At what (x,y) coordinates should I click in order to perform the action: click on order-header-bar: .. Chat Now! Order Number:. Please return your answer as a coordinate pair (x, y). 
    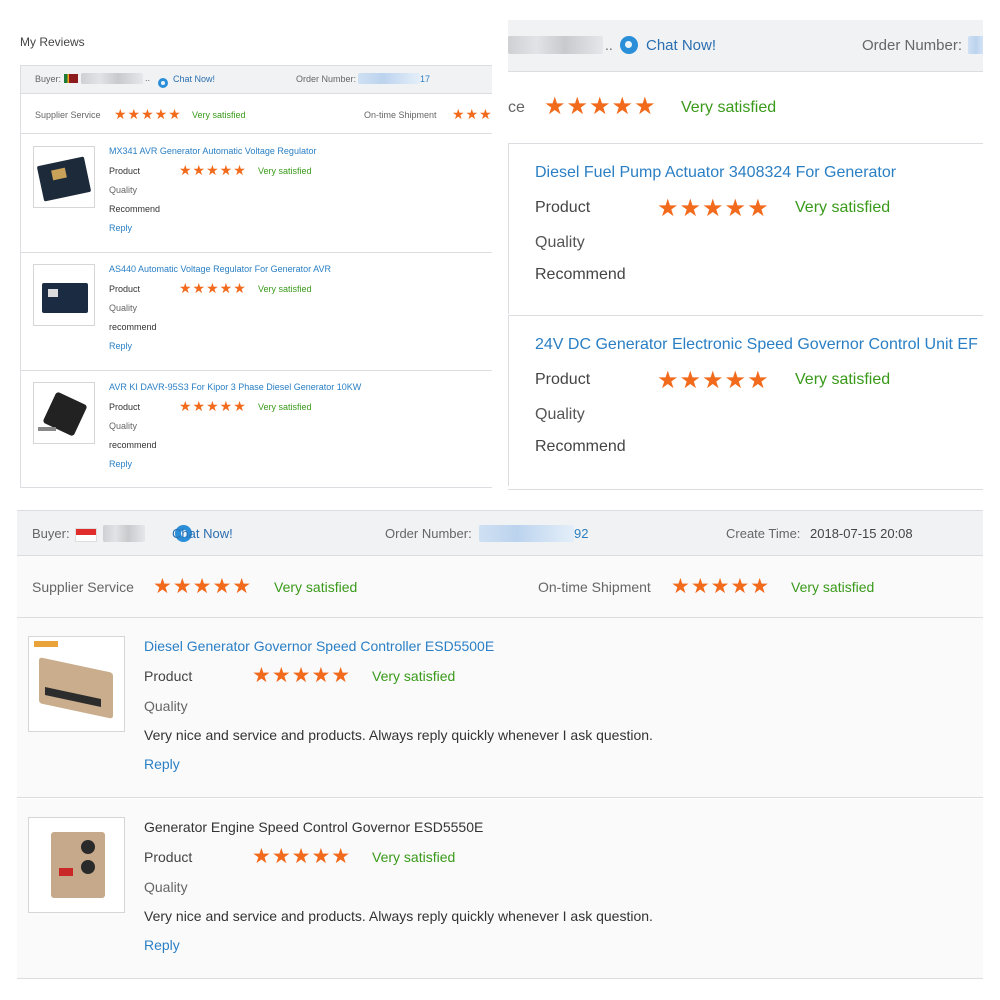
    Looking at the image, I should click on (745, 46).